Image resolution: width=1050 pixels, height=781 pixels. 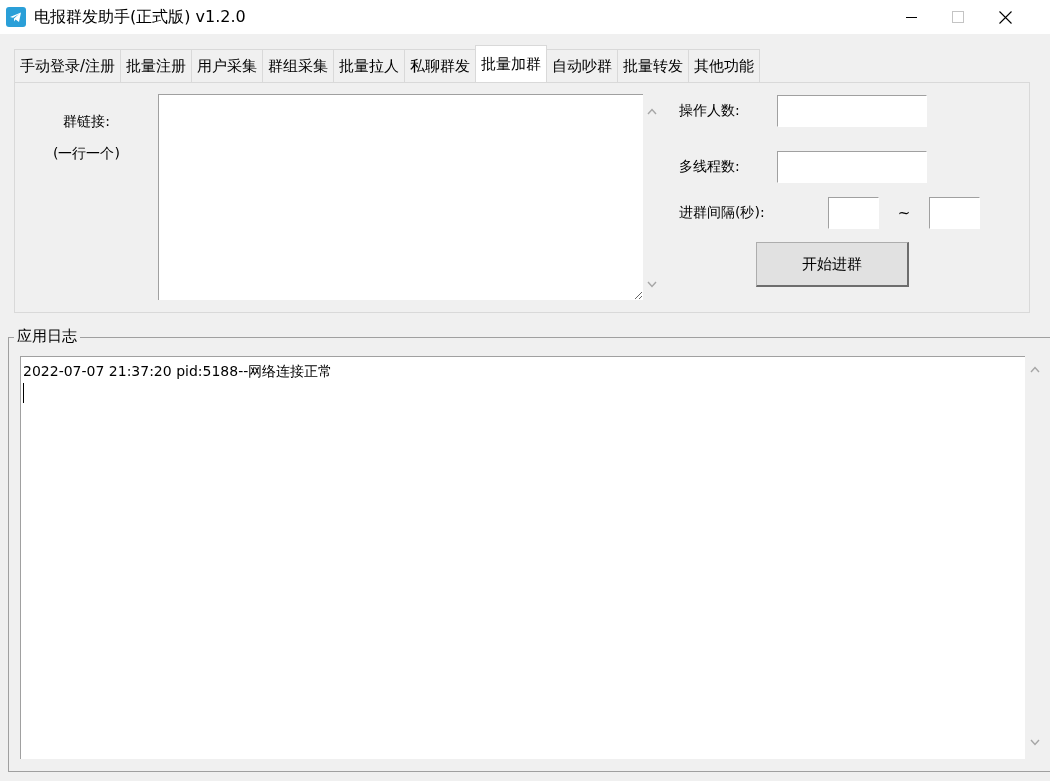 What do you see at coordinates (958, 17) in the screenshot?
I see `maximize-icon` at bounding box center [958, 17].